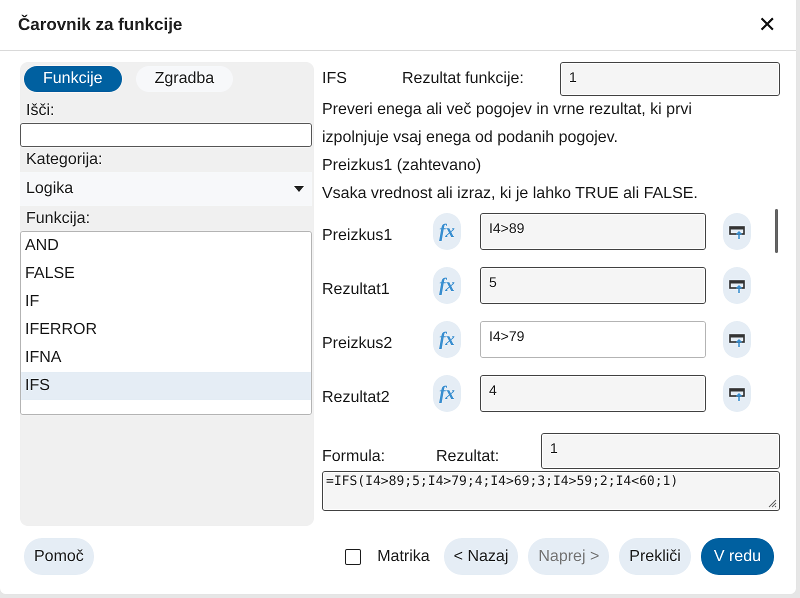 This screenshot has width=800, height=598. I want to click on argument-title: Preizkus1 (zahtevano), so click(402, 166).